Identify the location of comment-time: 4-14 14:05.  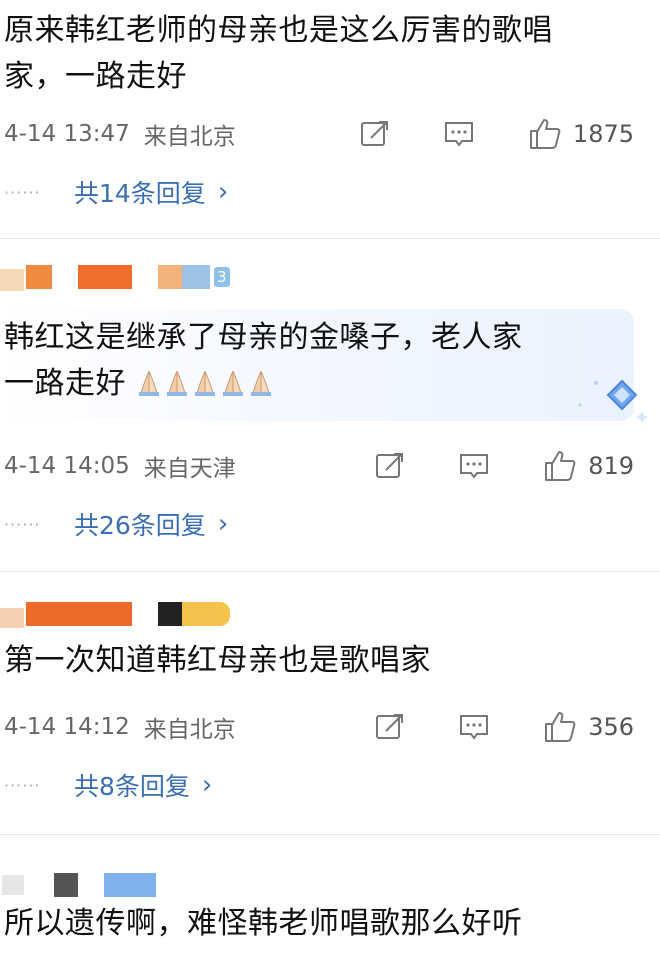
(67, 466).